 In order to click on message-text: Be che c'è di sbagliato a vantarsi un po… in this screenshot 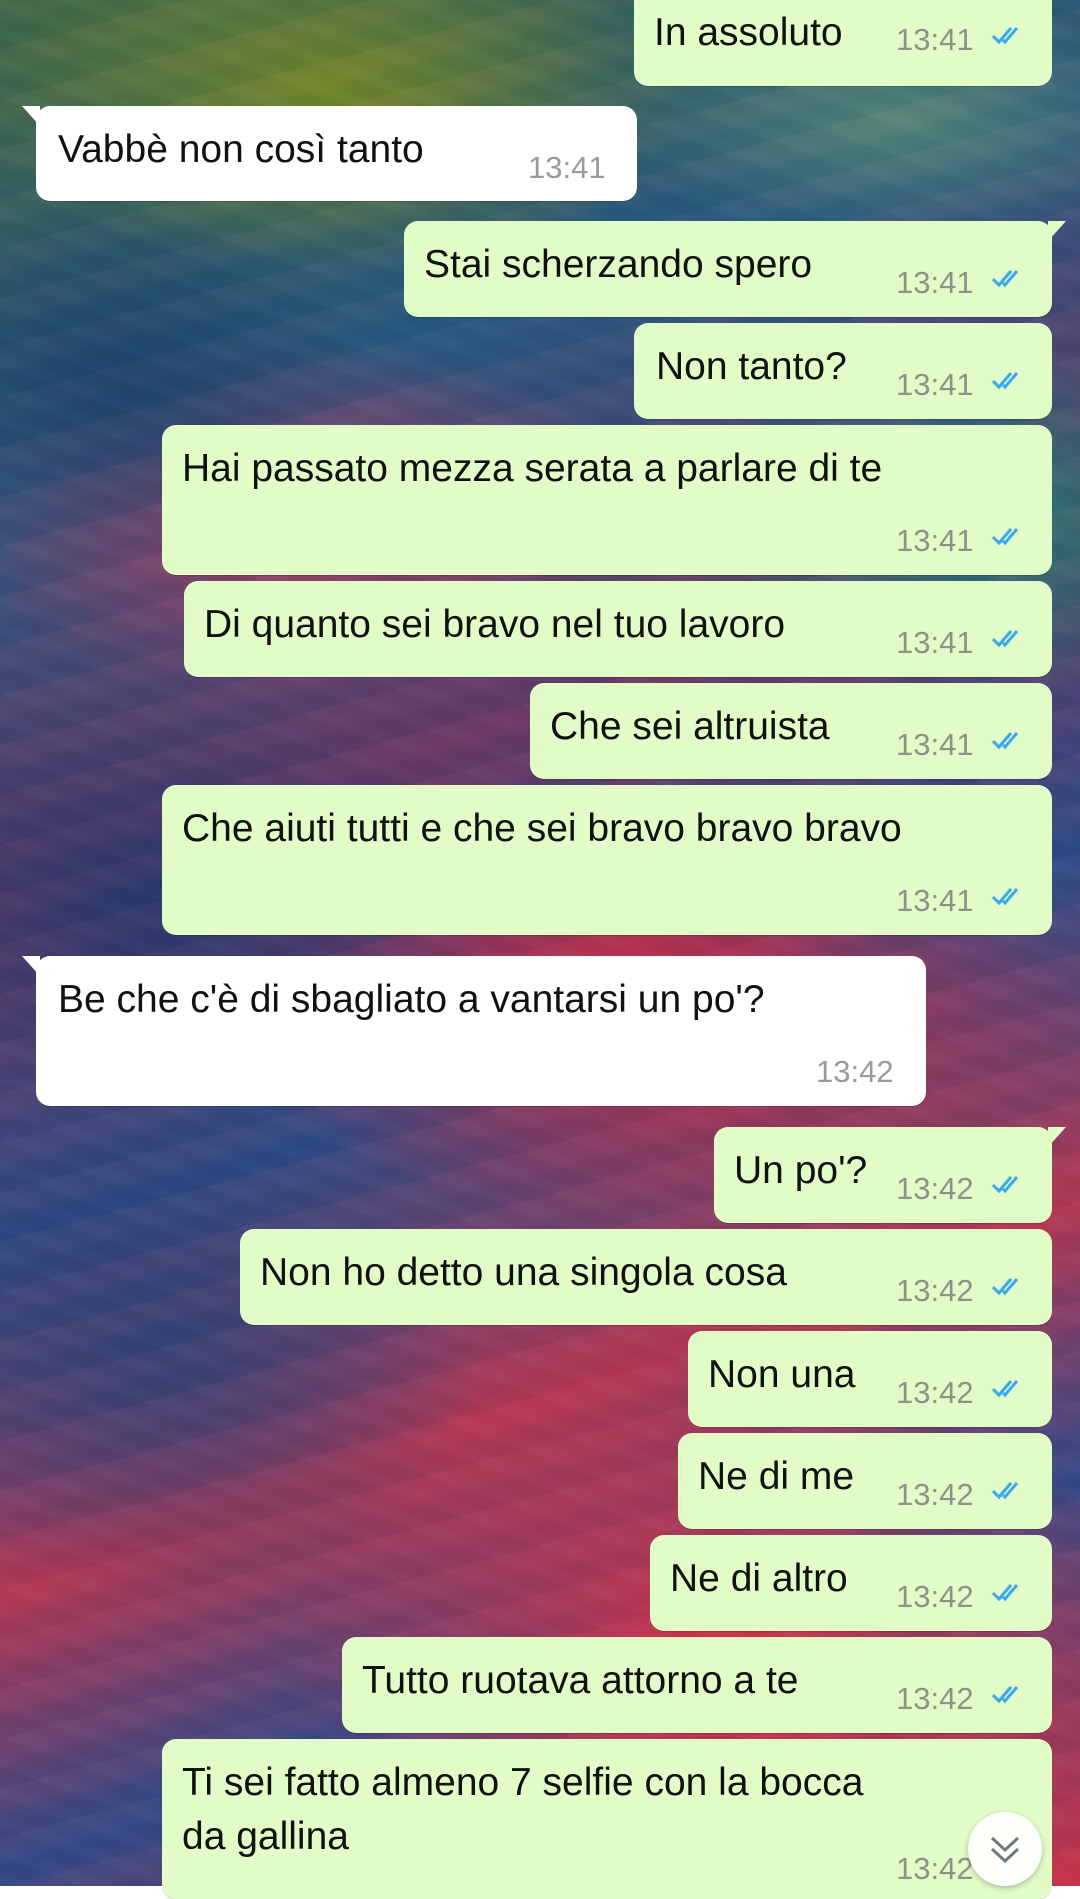, I will do `click(411, 999)`.